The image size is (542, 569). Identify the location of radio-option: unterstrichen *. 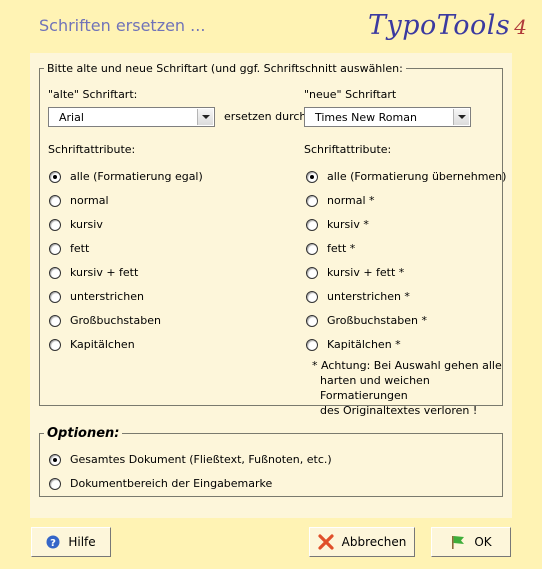
(358, 296).